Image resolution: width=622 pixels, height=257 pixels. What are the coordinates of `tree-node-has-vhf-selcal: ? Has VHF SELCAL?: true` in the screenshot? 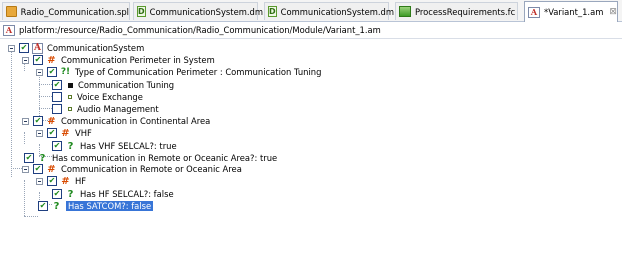 It's located at (114, 146).